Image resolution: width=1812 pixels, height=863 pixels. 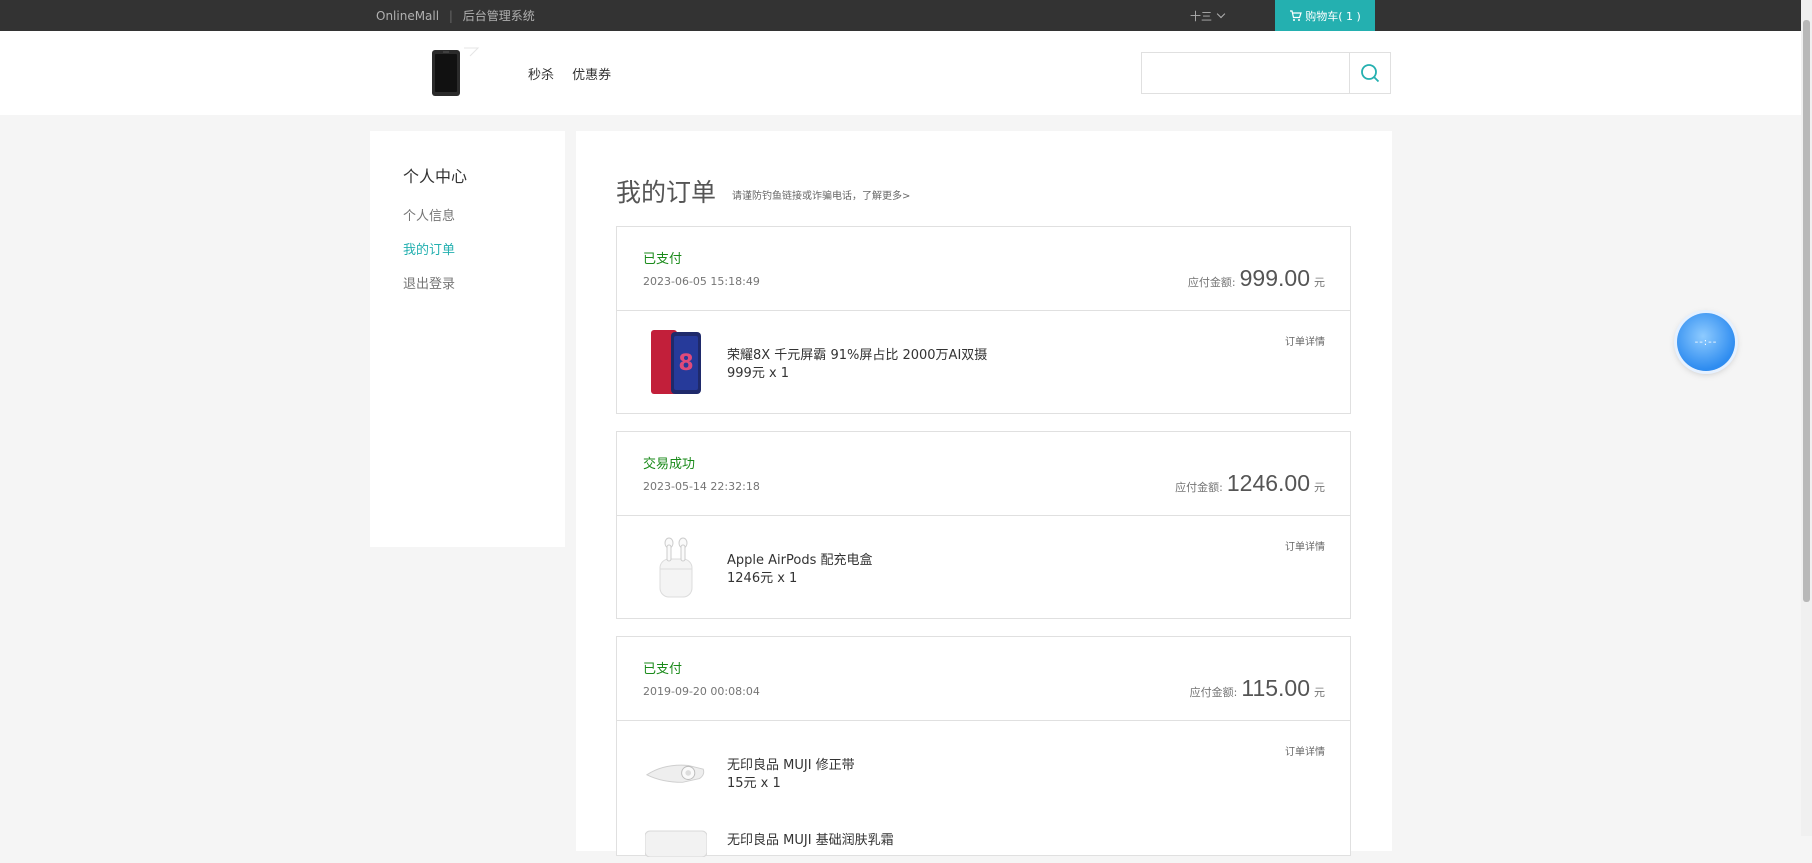 I want to click on cart-button: 购物车( 1 ), so click(x=1325, y=15).